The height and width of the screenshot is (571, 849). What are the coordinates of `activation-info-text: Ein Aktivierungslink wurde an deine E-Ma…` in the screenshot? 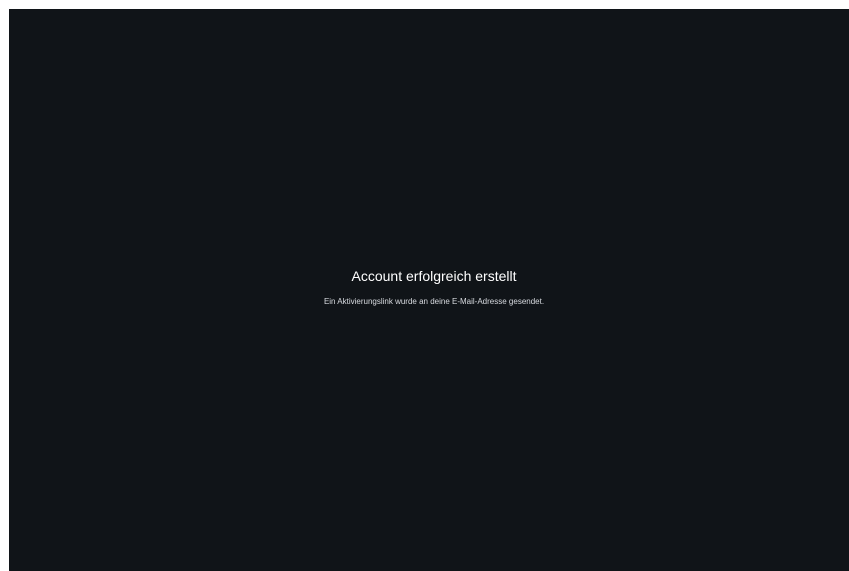 It's located at (434, 301).